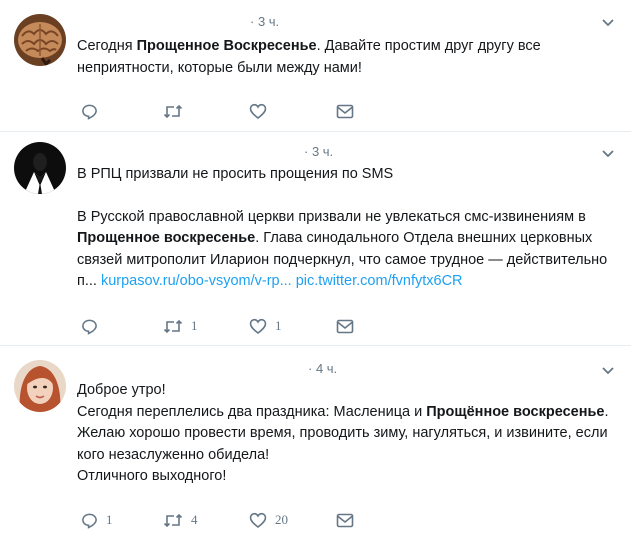 This screenshot has height=537, width=631. What do you see at coordinates (194, 519) in the screenshot?
I see `retweet-count: 4` at bounding box center [194, 519].